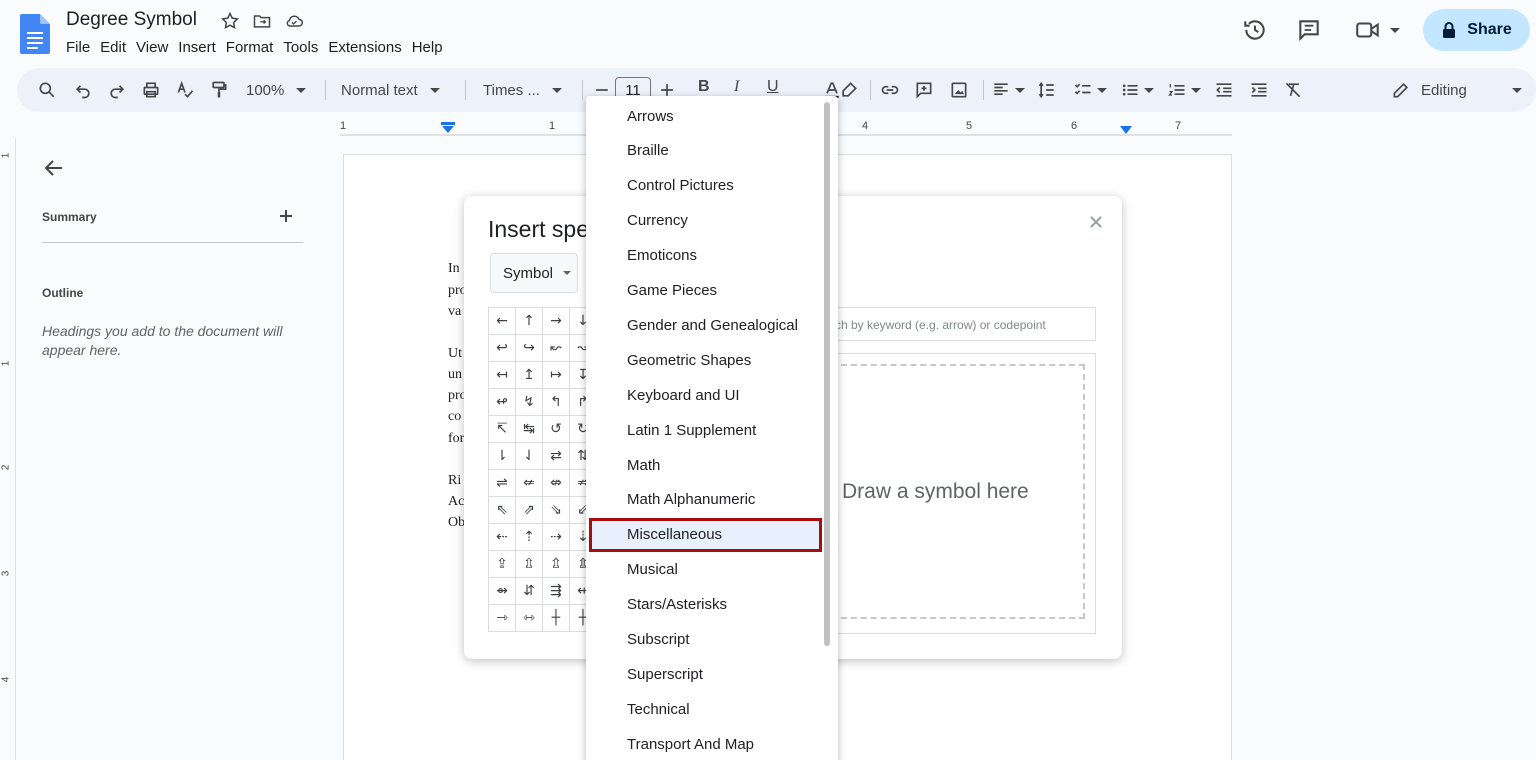  I want to click on symbol-cell: ↪, so click(529, 348).